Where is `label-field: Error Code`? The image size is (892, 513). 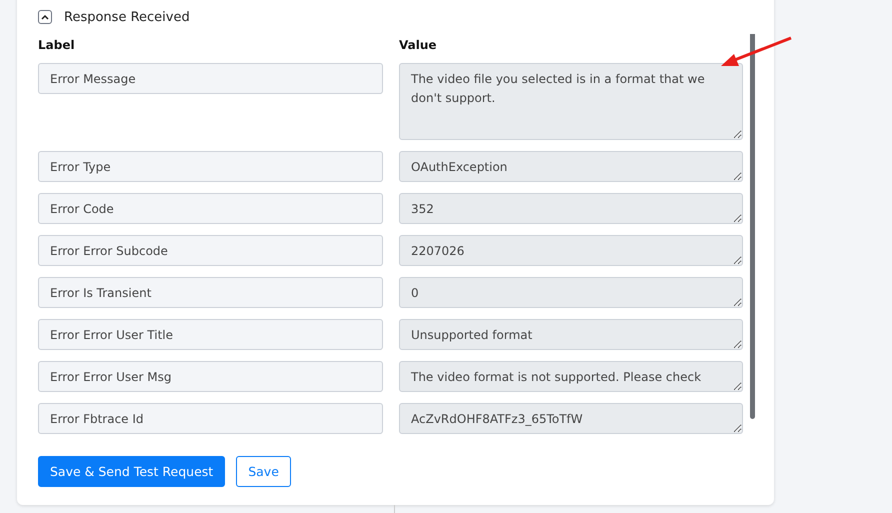
label-field: Error Code is located at coordinates (210, 208).